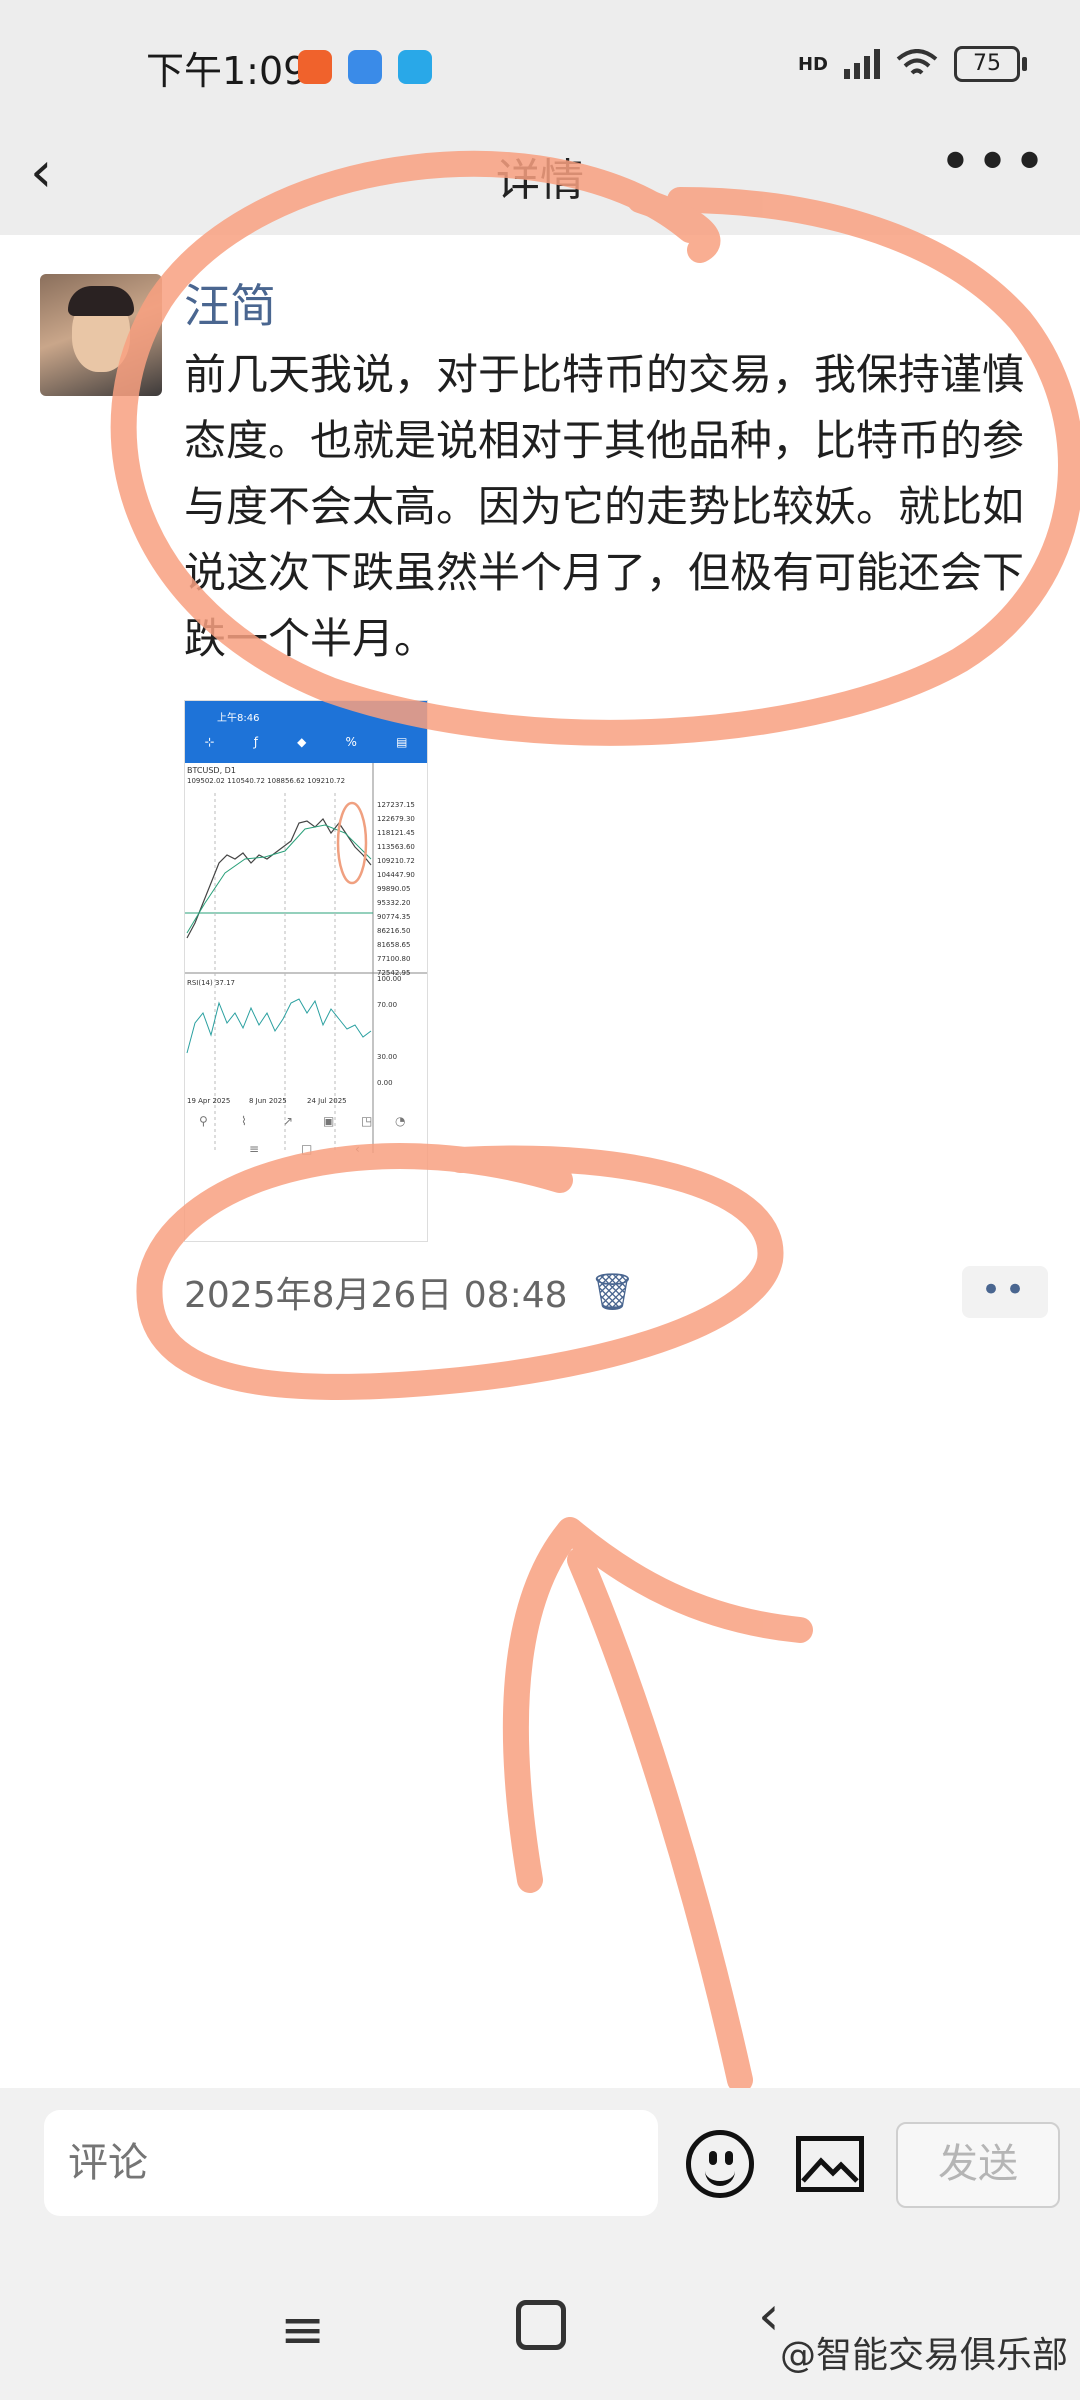 This screenshot has width=1080, height=2400. Describe the element at coordinates (376, 1295) in the screenshot. I see `post-timestamp: 2025年8月26日 08:48` at that location.